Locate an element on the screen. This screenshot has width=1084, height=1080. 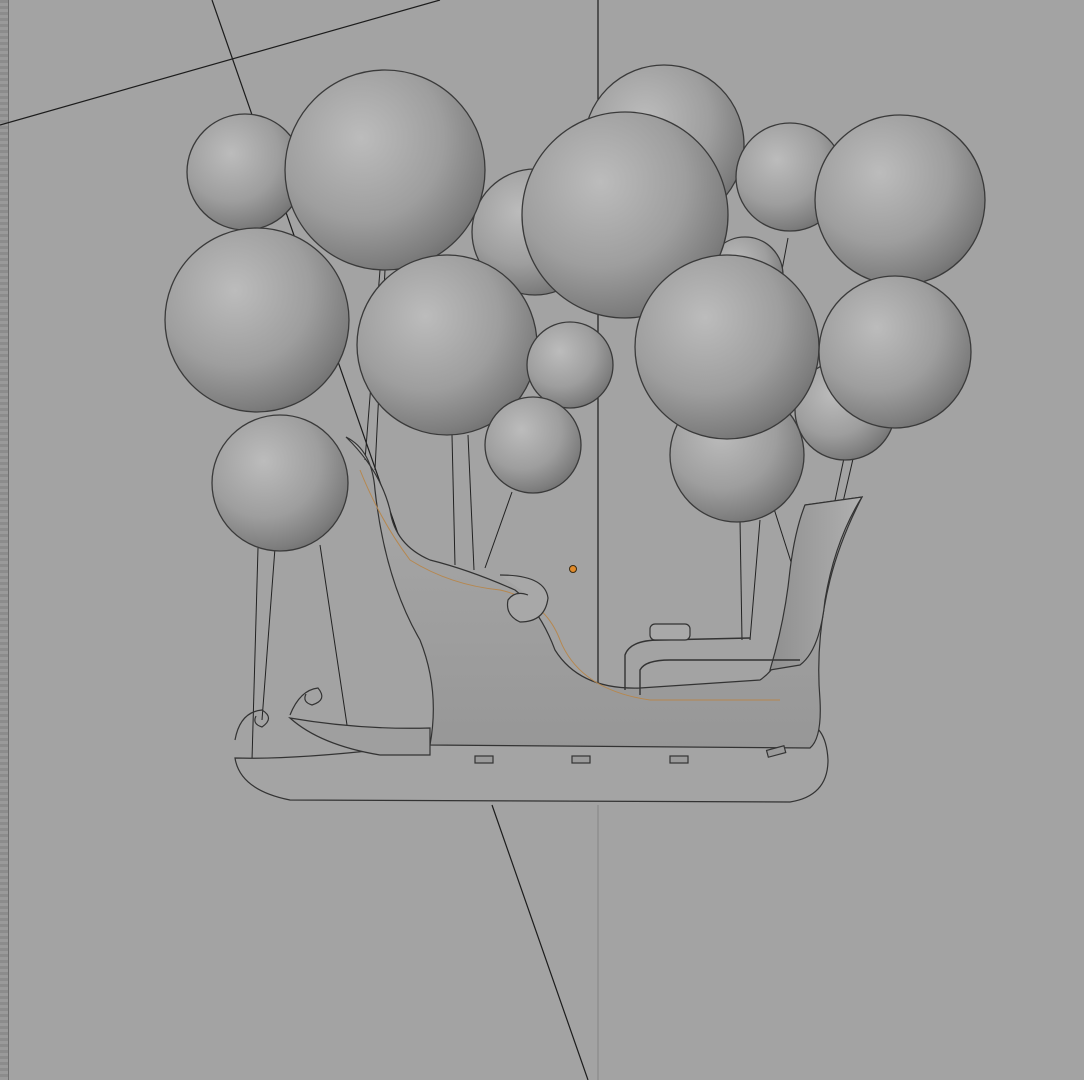
origin-dot-icon is located at coordinates (573, 569).